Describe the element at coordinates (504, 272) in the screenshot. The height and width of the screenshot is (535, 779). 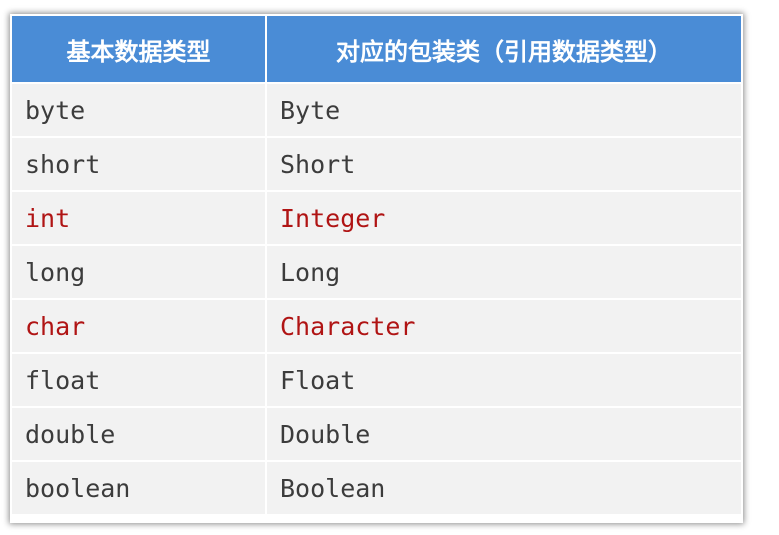
I see `cell-wrapper: Long` at that location.